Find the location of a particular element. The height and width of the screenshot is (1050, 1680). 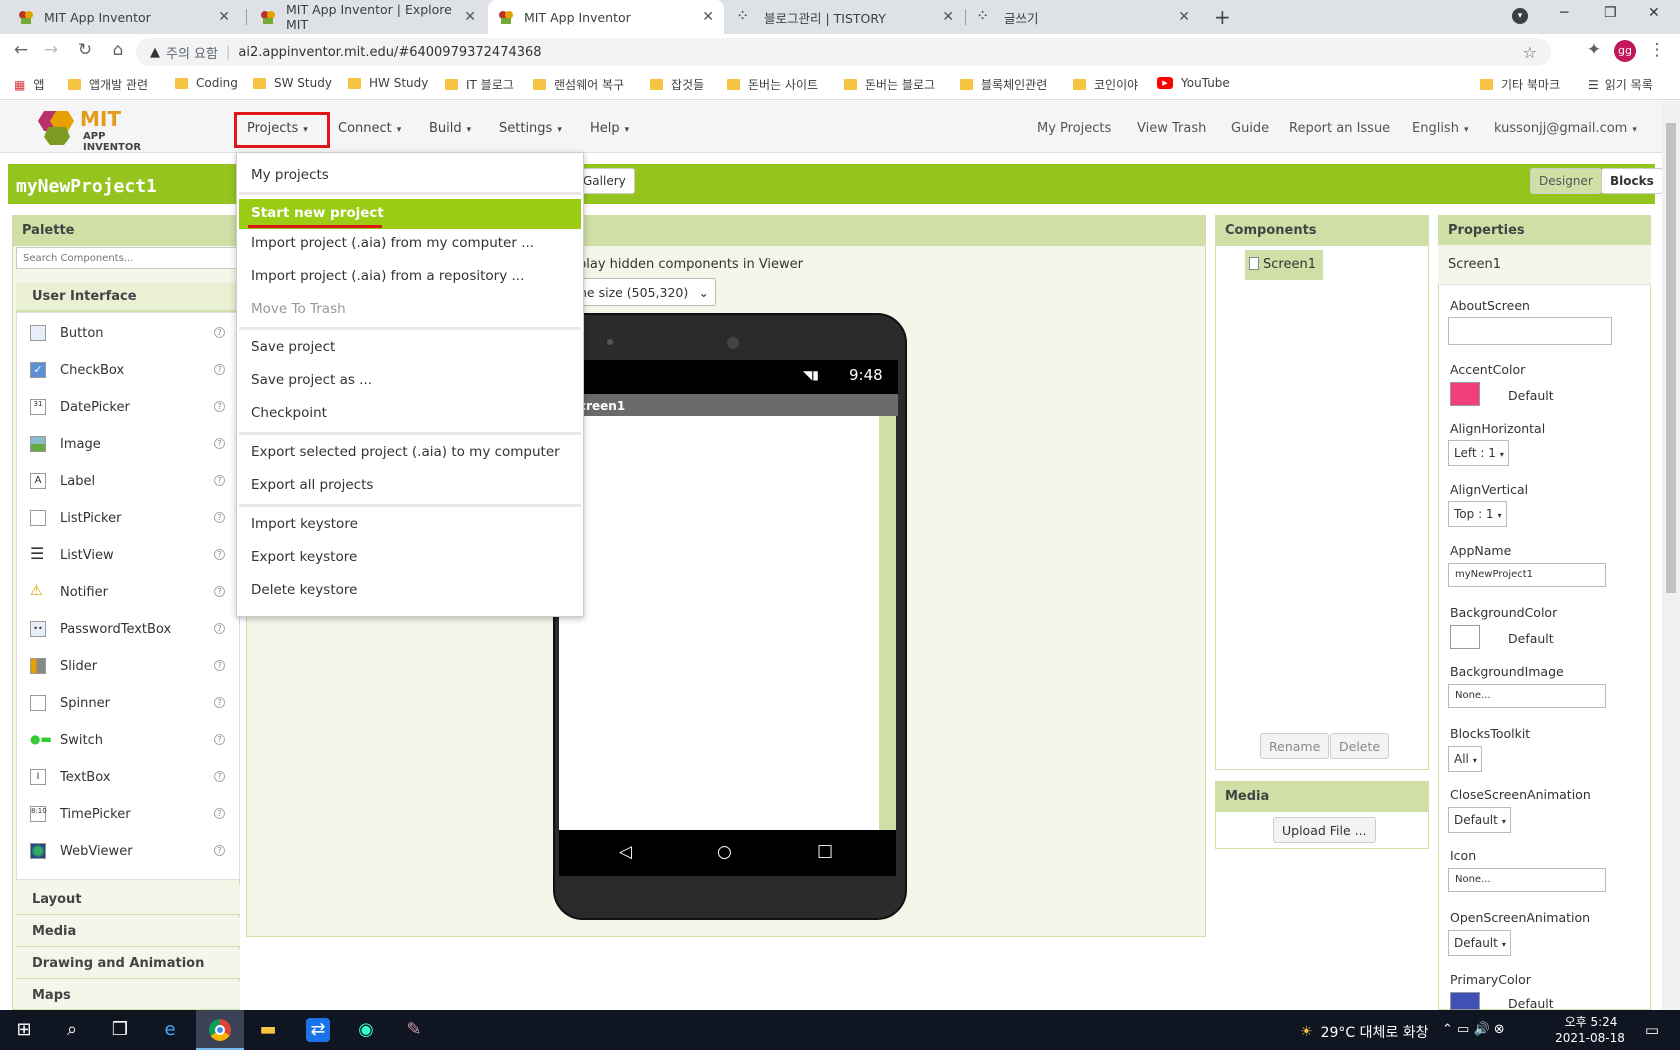

palette-item-slider: Slider is located at coordinates (63, 666).